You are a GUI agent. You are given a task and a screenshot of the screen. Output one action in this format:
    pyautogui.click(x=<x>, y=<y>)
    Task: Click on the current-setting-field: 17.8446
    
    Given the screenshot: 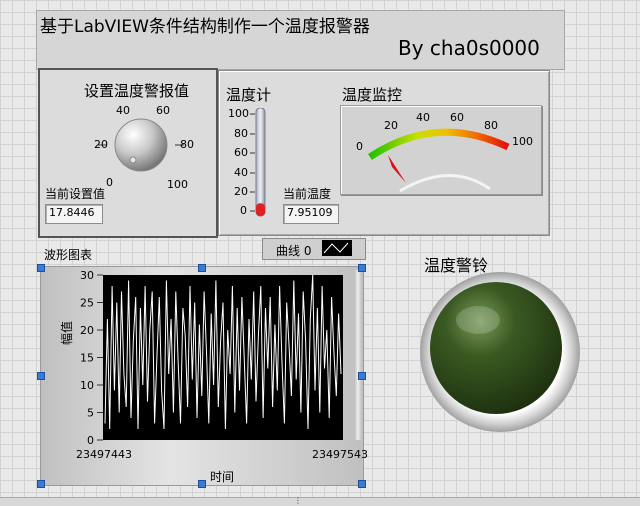 What is the action you would take?
    pyautogui.click(x=74, y=214)
    